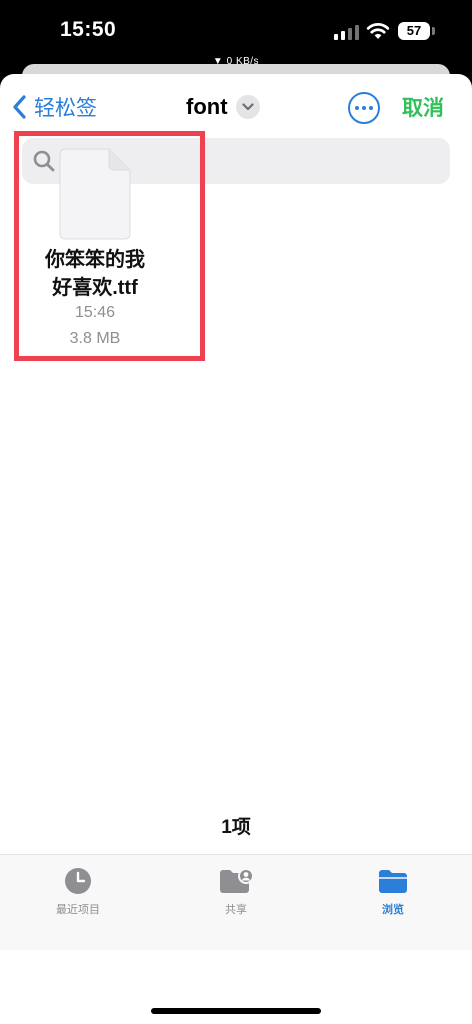 The width and height of the screenshot is (472, 1024). I want to click on tab-label: 最近项目, so click(78, 910).